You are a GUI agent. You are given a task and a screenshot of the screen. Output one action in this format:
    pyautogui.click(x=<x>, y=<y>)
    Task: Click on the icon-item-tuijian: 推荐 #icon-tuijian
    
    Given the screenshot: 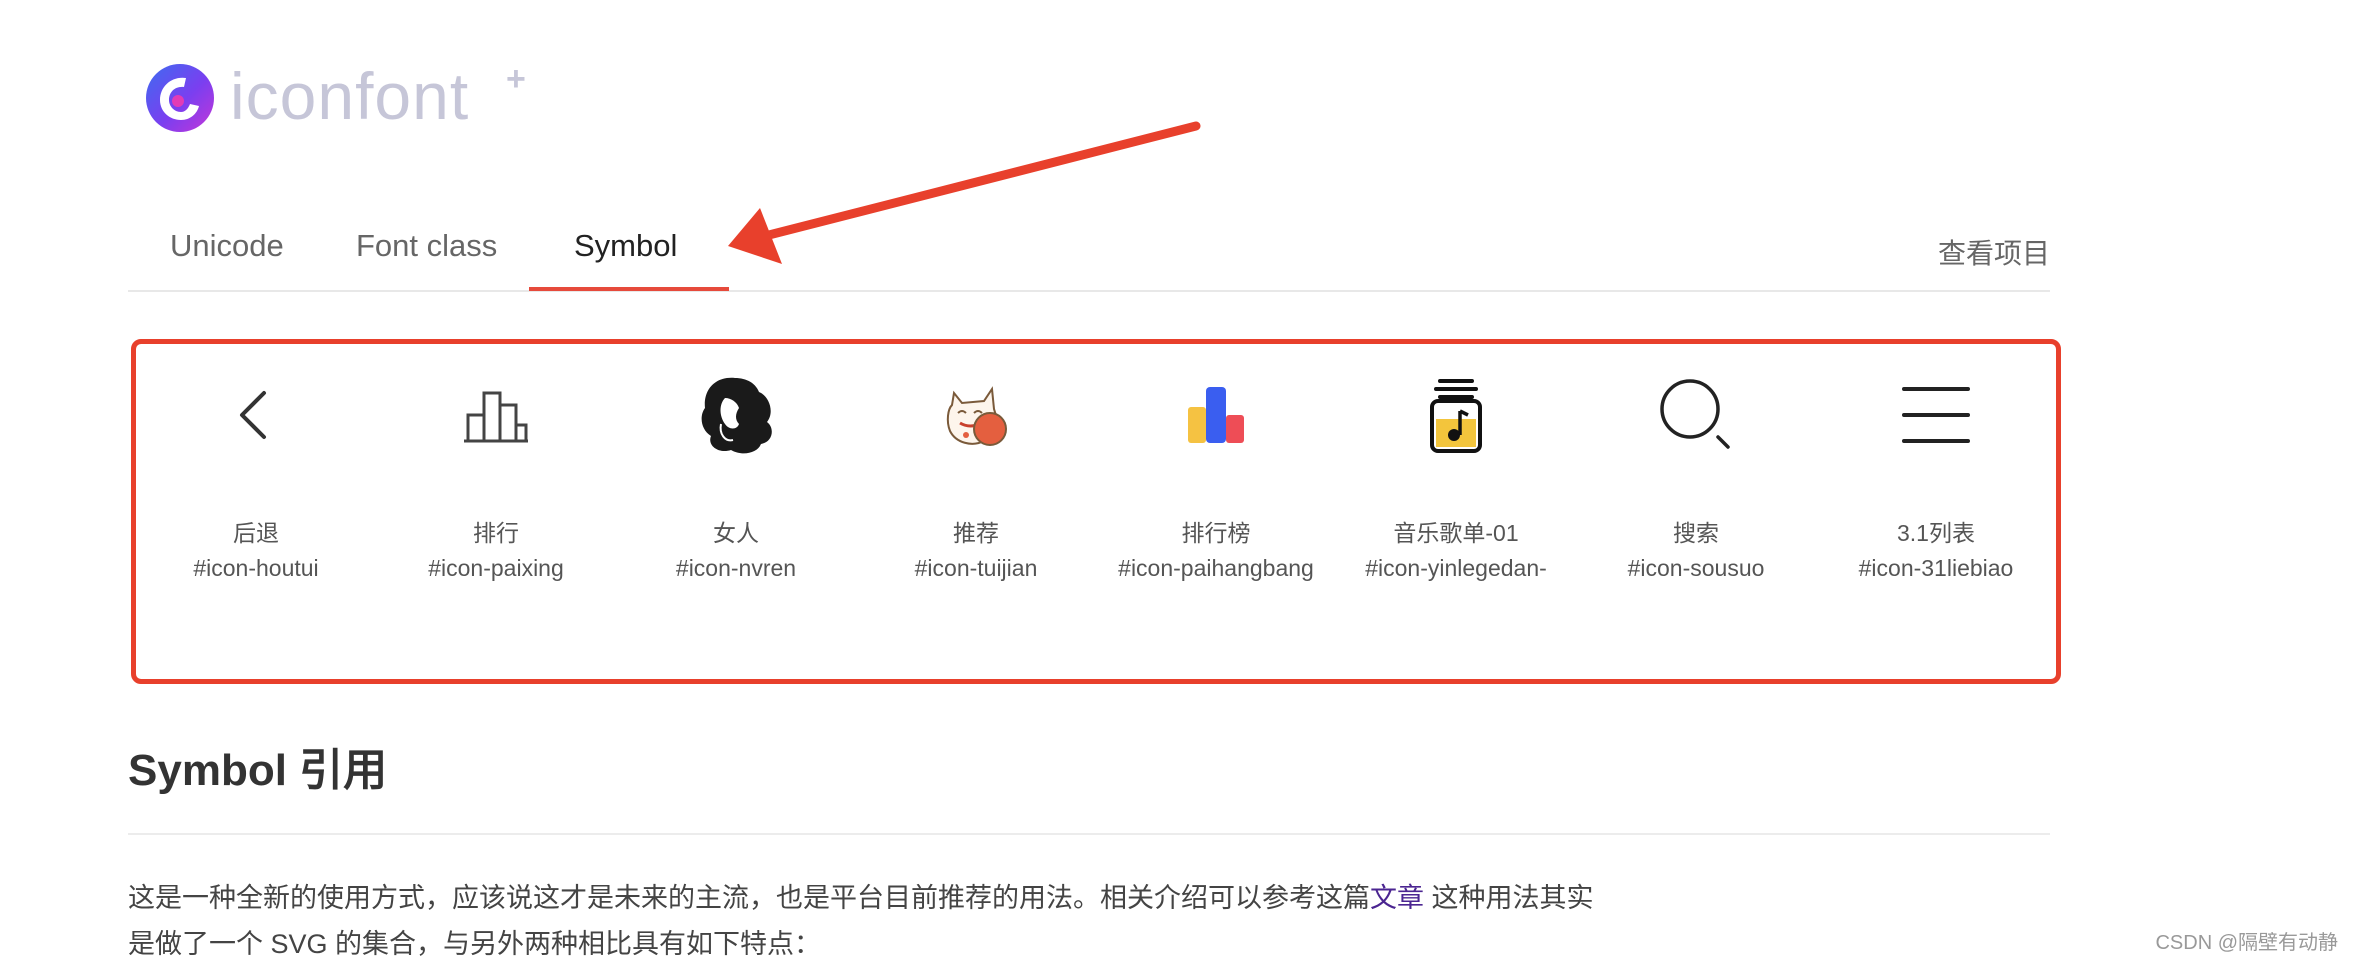 What is the action you would take?
    pyautogui.click(x=976, y=476)
    